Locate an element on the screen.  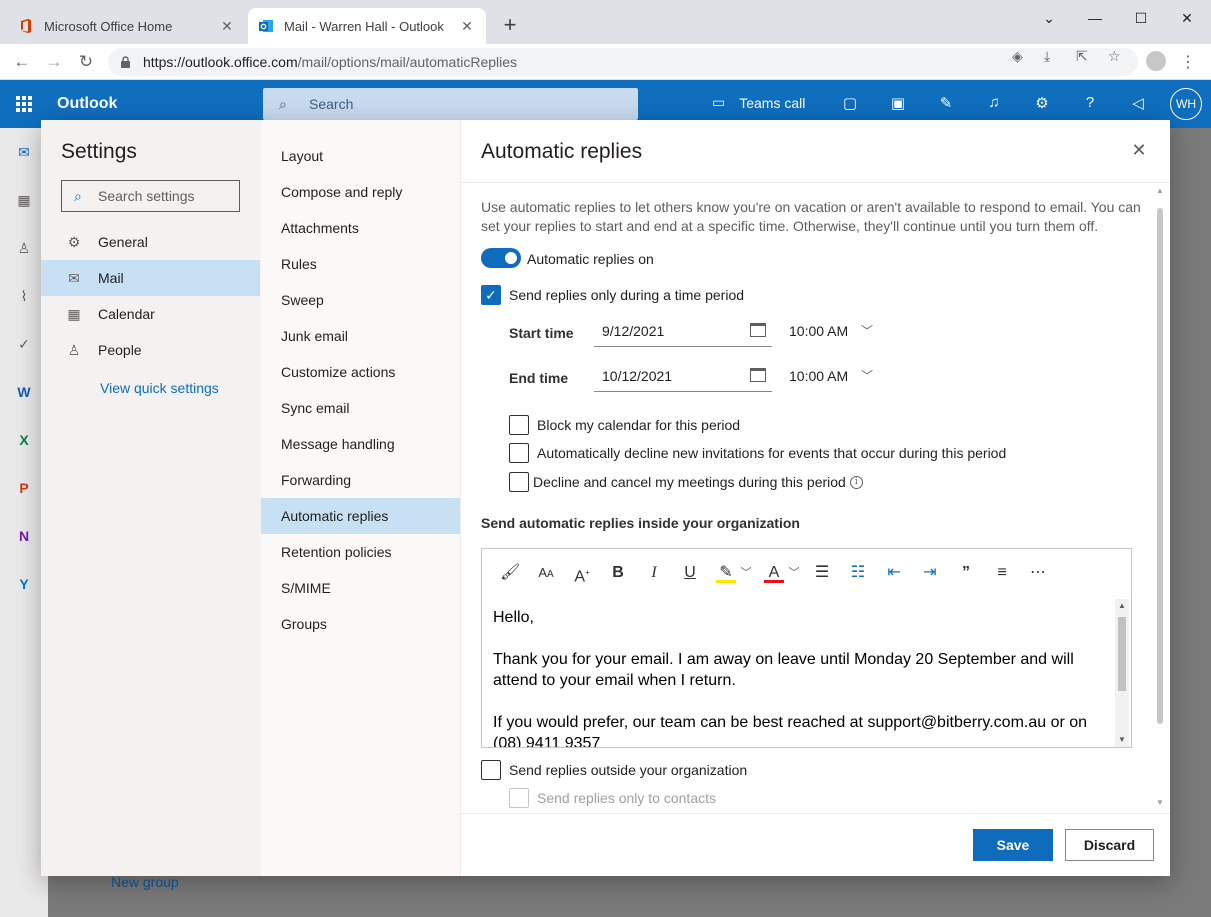
outside-org-checkbox is located at coordinates (491, 770).